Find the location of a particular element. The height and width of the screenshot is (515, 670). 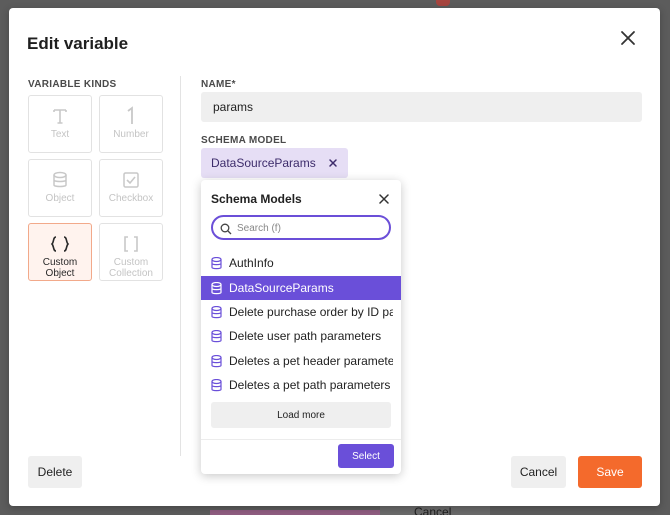

search-box is located at coordinates (301, 227).